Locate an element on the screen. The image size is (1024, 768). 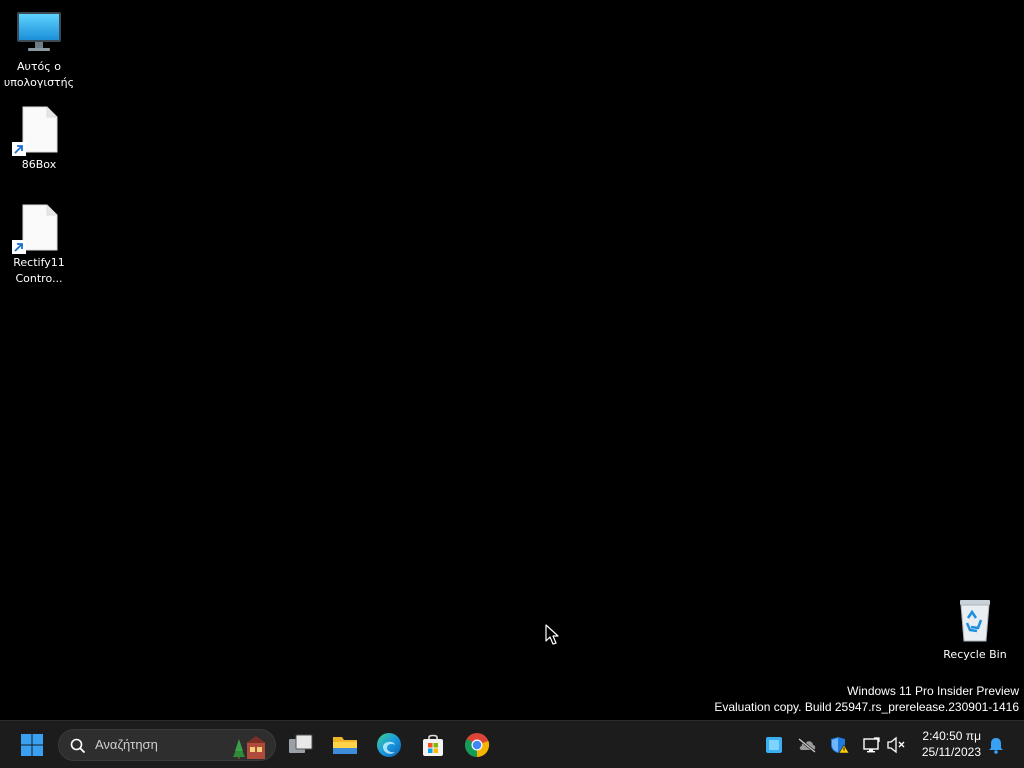
desktop-icon-label: 86Box is located at coordinates (39, 164).